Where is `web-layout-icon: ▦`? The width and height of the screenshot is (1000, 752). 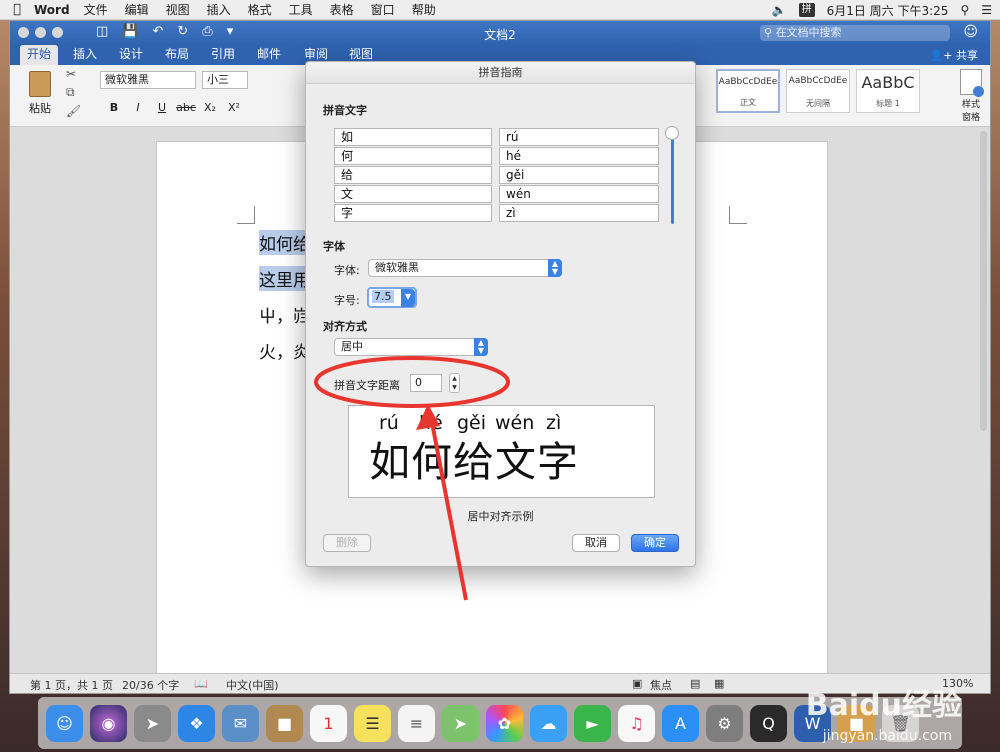 web-layout-icon: ▦ is located at coordinates (719, 683).